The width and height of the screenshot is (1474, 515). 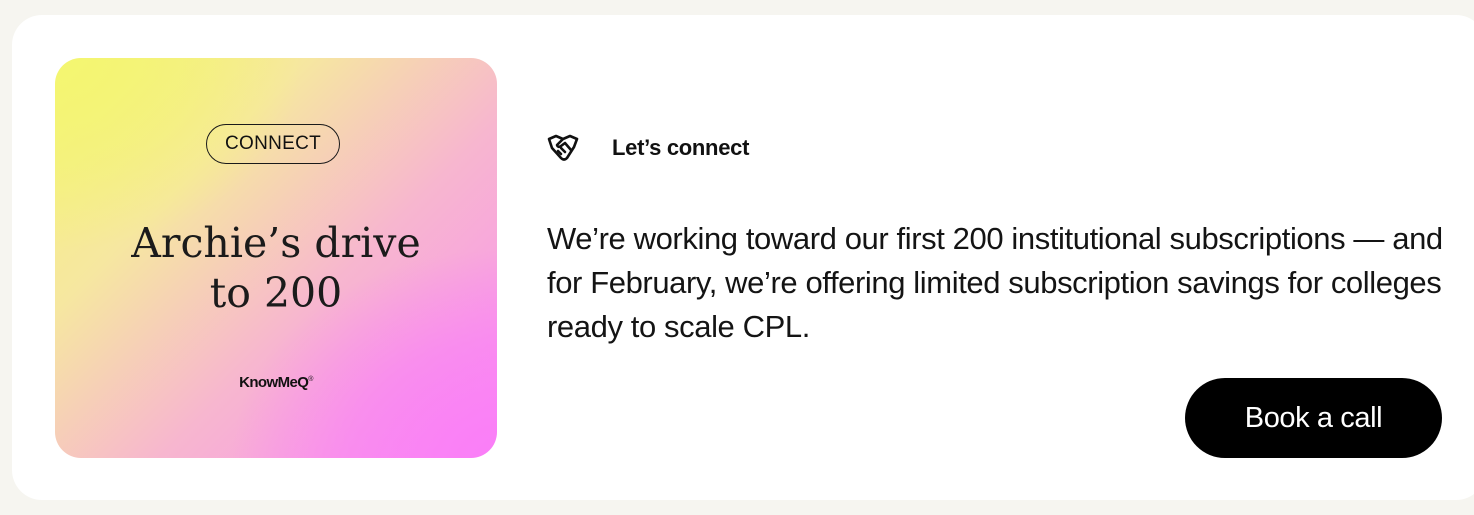 What do you see at coordinates (681, 147) in the screenshot?
I see `section-label: Let’s connect` at bounding box center [681, 147].